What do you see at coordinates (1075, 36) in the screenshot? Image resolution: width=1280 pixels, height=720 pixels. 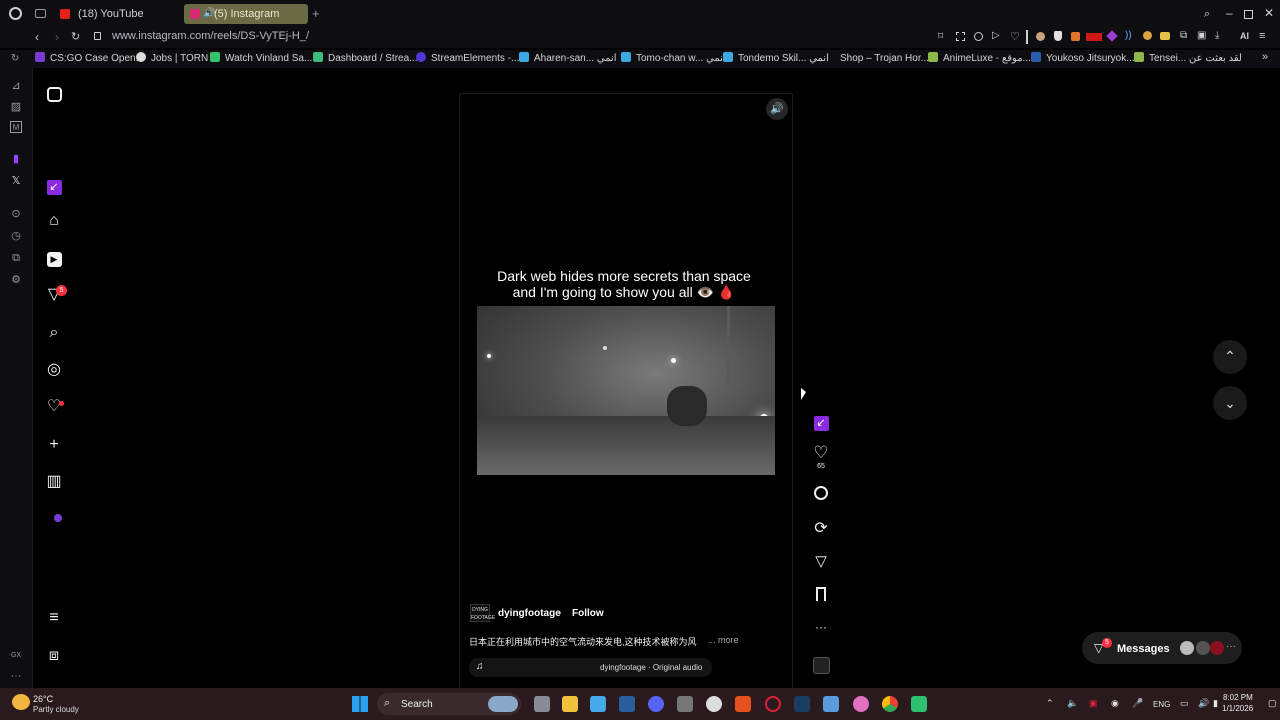 I see `fox-extension-icon` at bounding box center [1075, 36].